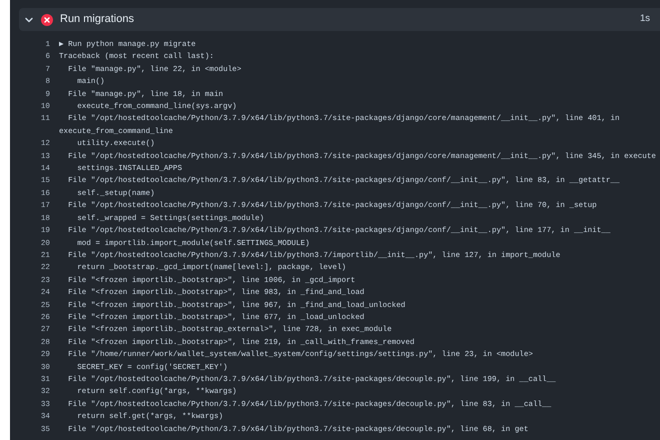  Describe the element at coordinates (97, 20) in the screenshot. I see `step-title: Run migrations` at that location.